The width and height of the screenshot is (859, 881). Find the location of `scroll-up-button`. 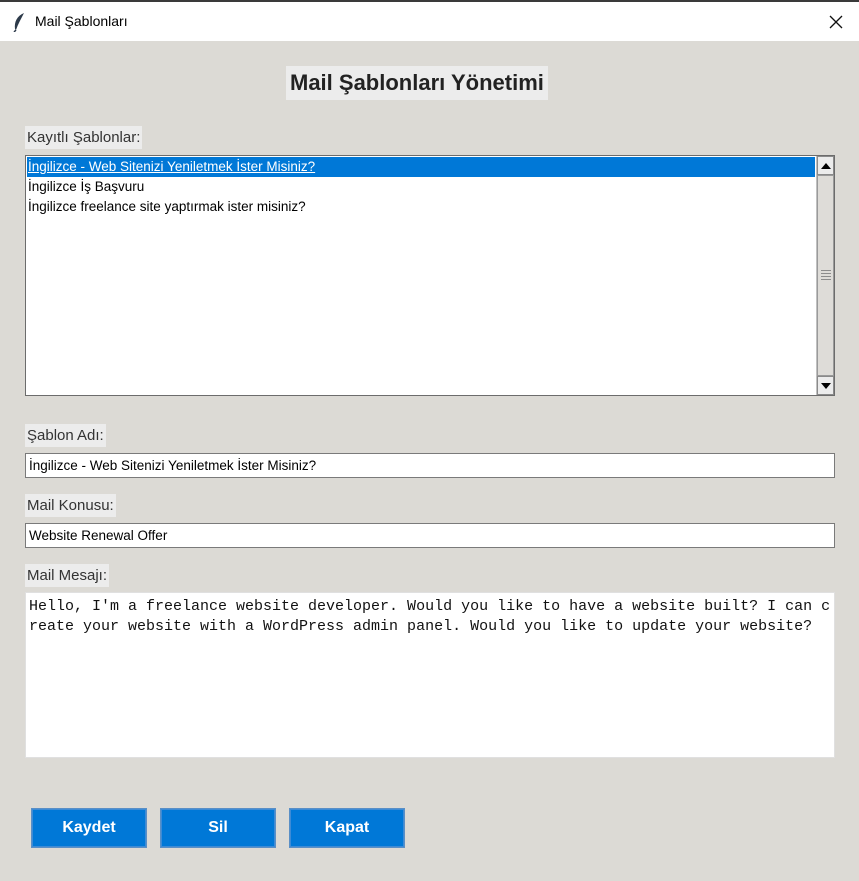

scroll-up-button is located at coordinates (825, 165).